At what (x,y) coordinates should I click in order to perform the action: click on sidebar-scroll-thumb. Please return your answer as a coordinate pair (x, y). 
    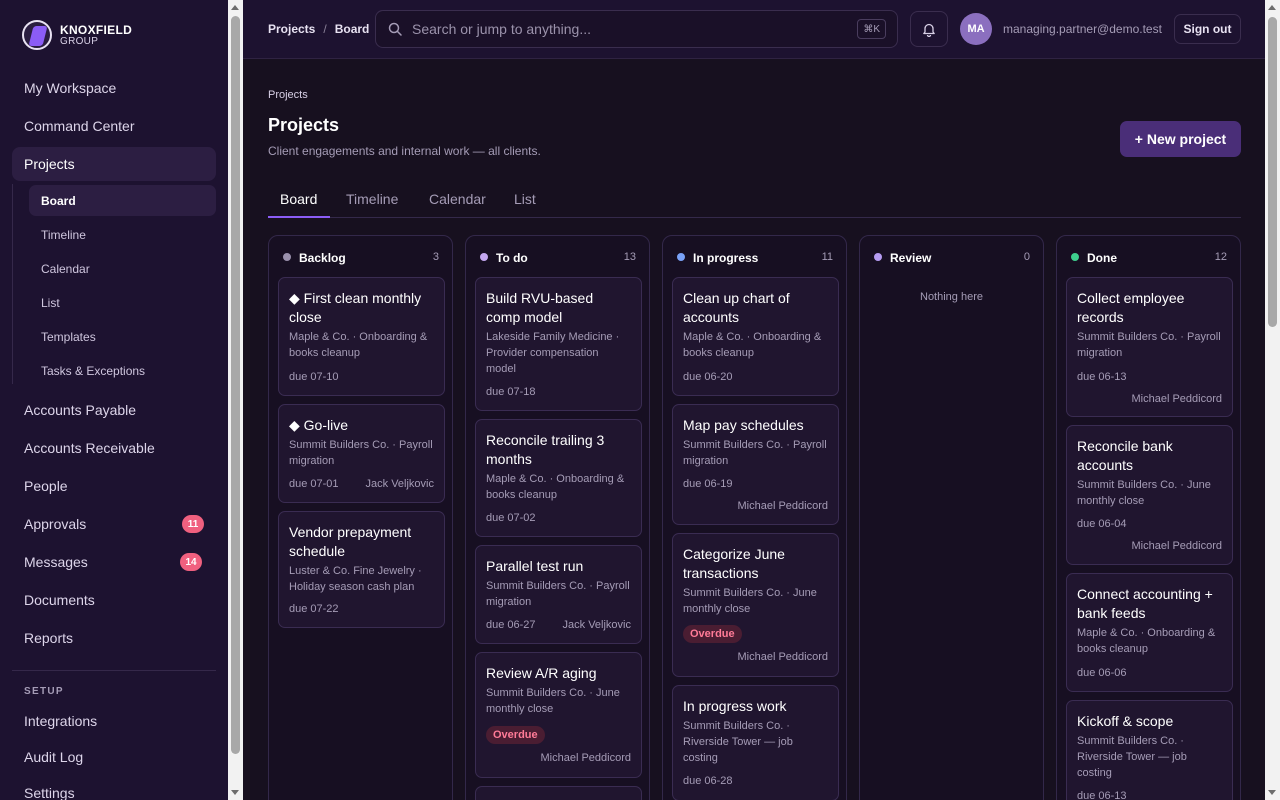
    Looking at the image, I should click on (235, 385).